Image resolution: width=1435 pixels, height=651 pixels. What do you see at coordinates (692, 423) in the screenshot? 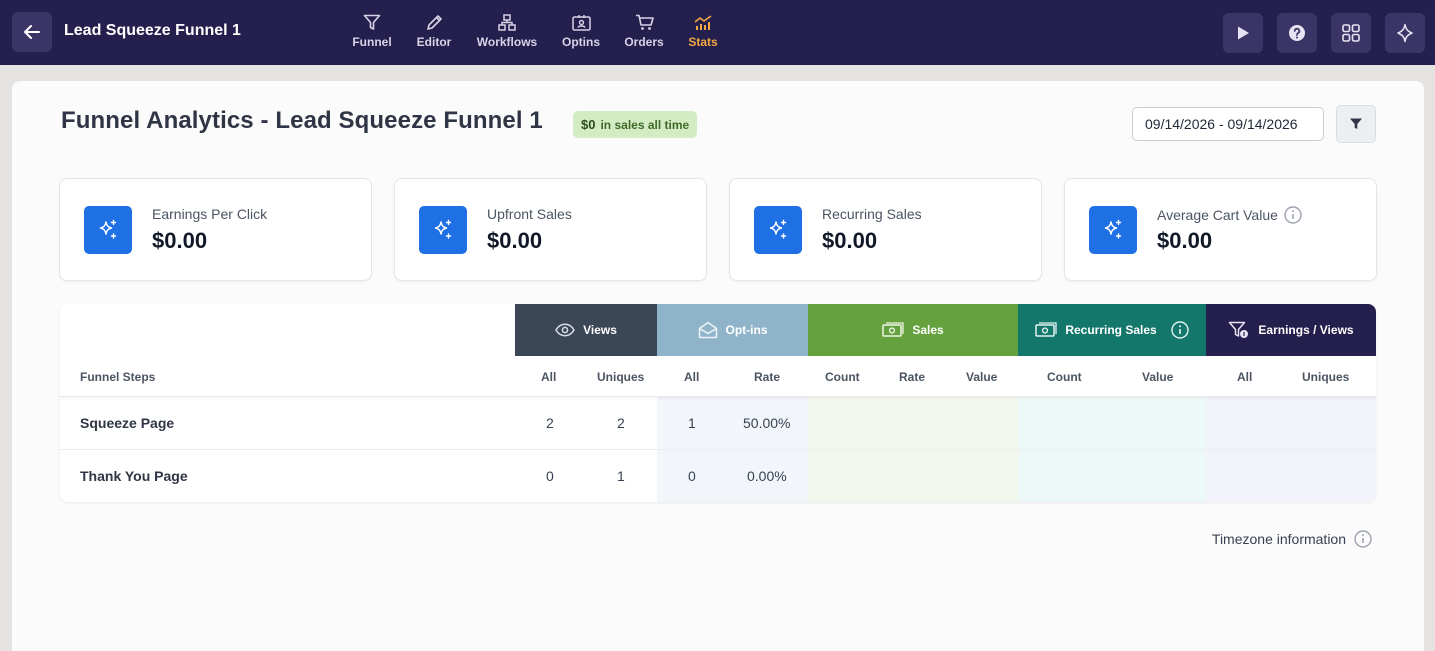
I see `cell-optins-all: 1` at bounding box center [692, 423].